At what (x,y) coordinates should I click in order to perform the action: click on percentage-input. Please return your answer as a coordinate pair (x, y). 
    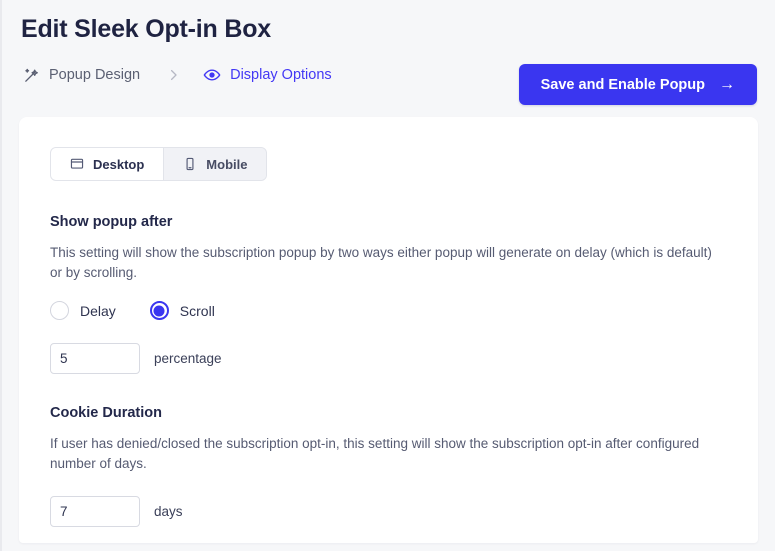
    Looking at the image, I should click on (95, 359).